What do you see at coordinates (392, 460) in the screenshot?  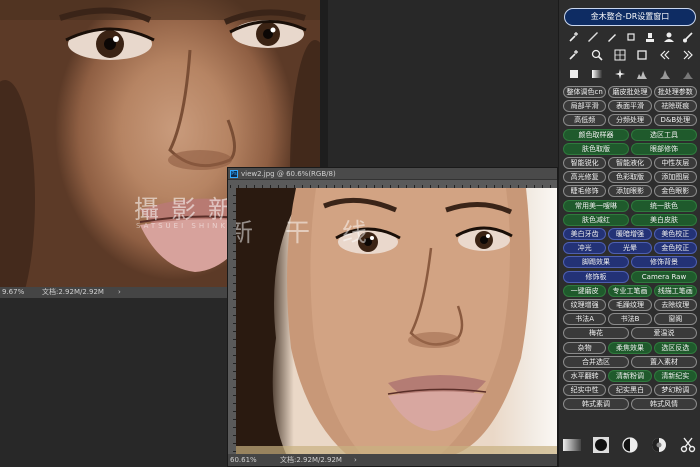 I see `status-bar-front: 60.61% 文档:2.92M/2.92M ›` at bounding box center [392, 460].